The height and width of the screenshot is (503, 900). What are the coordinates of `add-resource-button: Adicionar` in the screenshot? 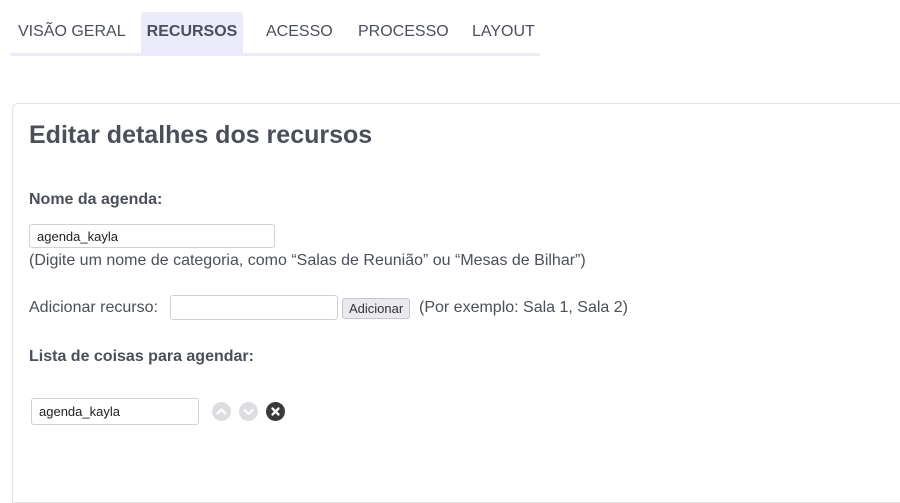 It's located at (376, 308).